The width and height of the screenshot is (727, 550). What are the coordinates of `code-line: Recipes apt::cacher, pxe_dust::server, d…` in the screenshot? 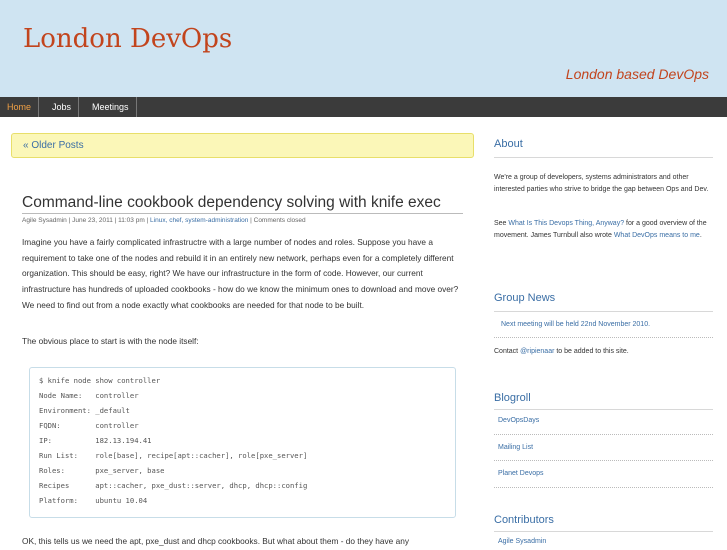 It's located at (173, 485).